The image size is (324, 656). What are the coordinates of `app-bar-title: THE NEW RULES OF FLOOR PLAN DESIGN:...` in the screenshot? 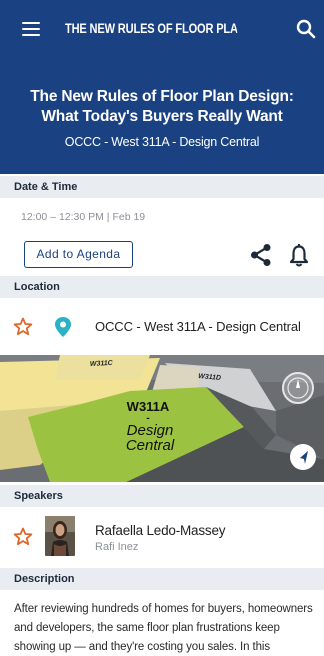 It's located at (151, 28).